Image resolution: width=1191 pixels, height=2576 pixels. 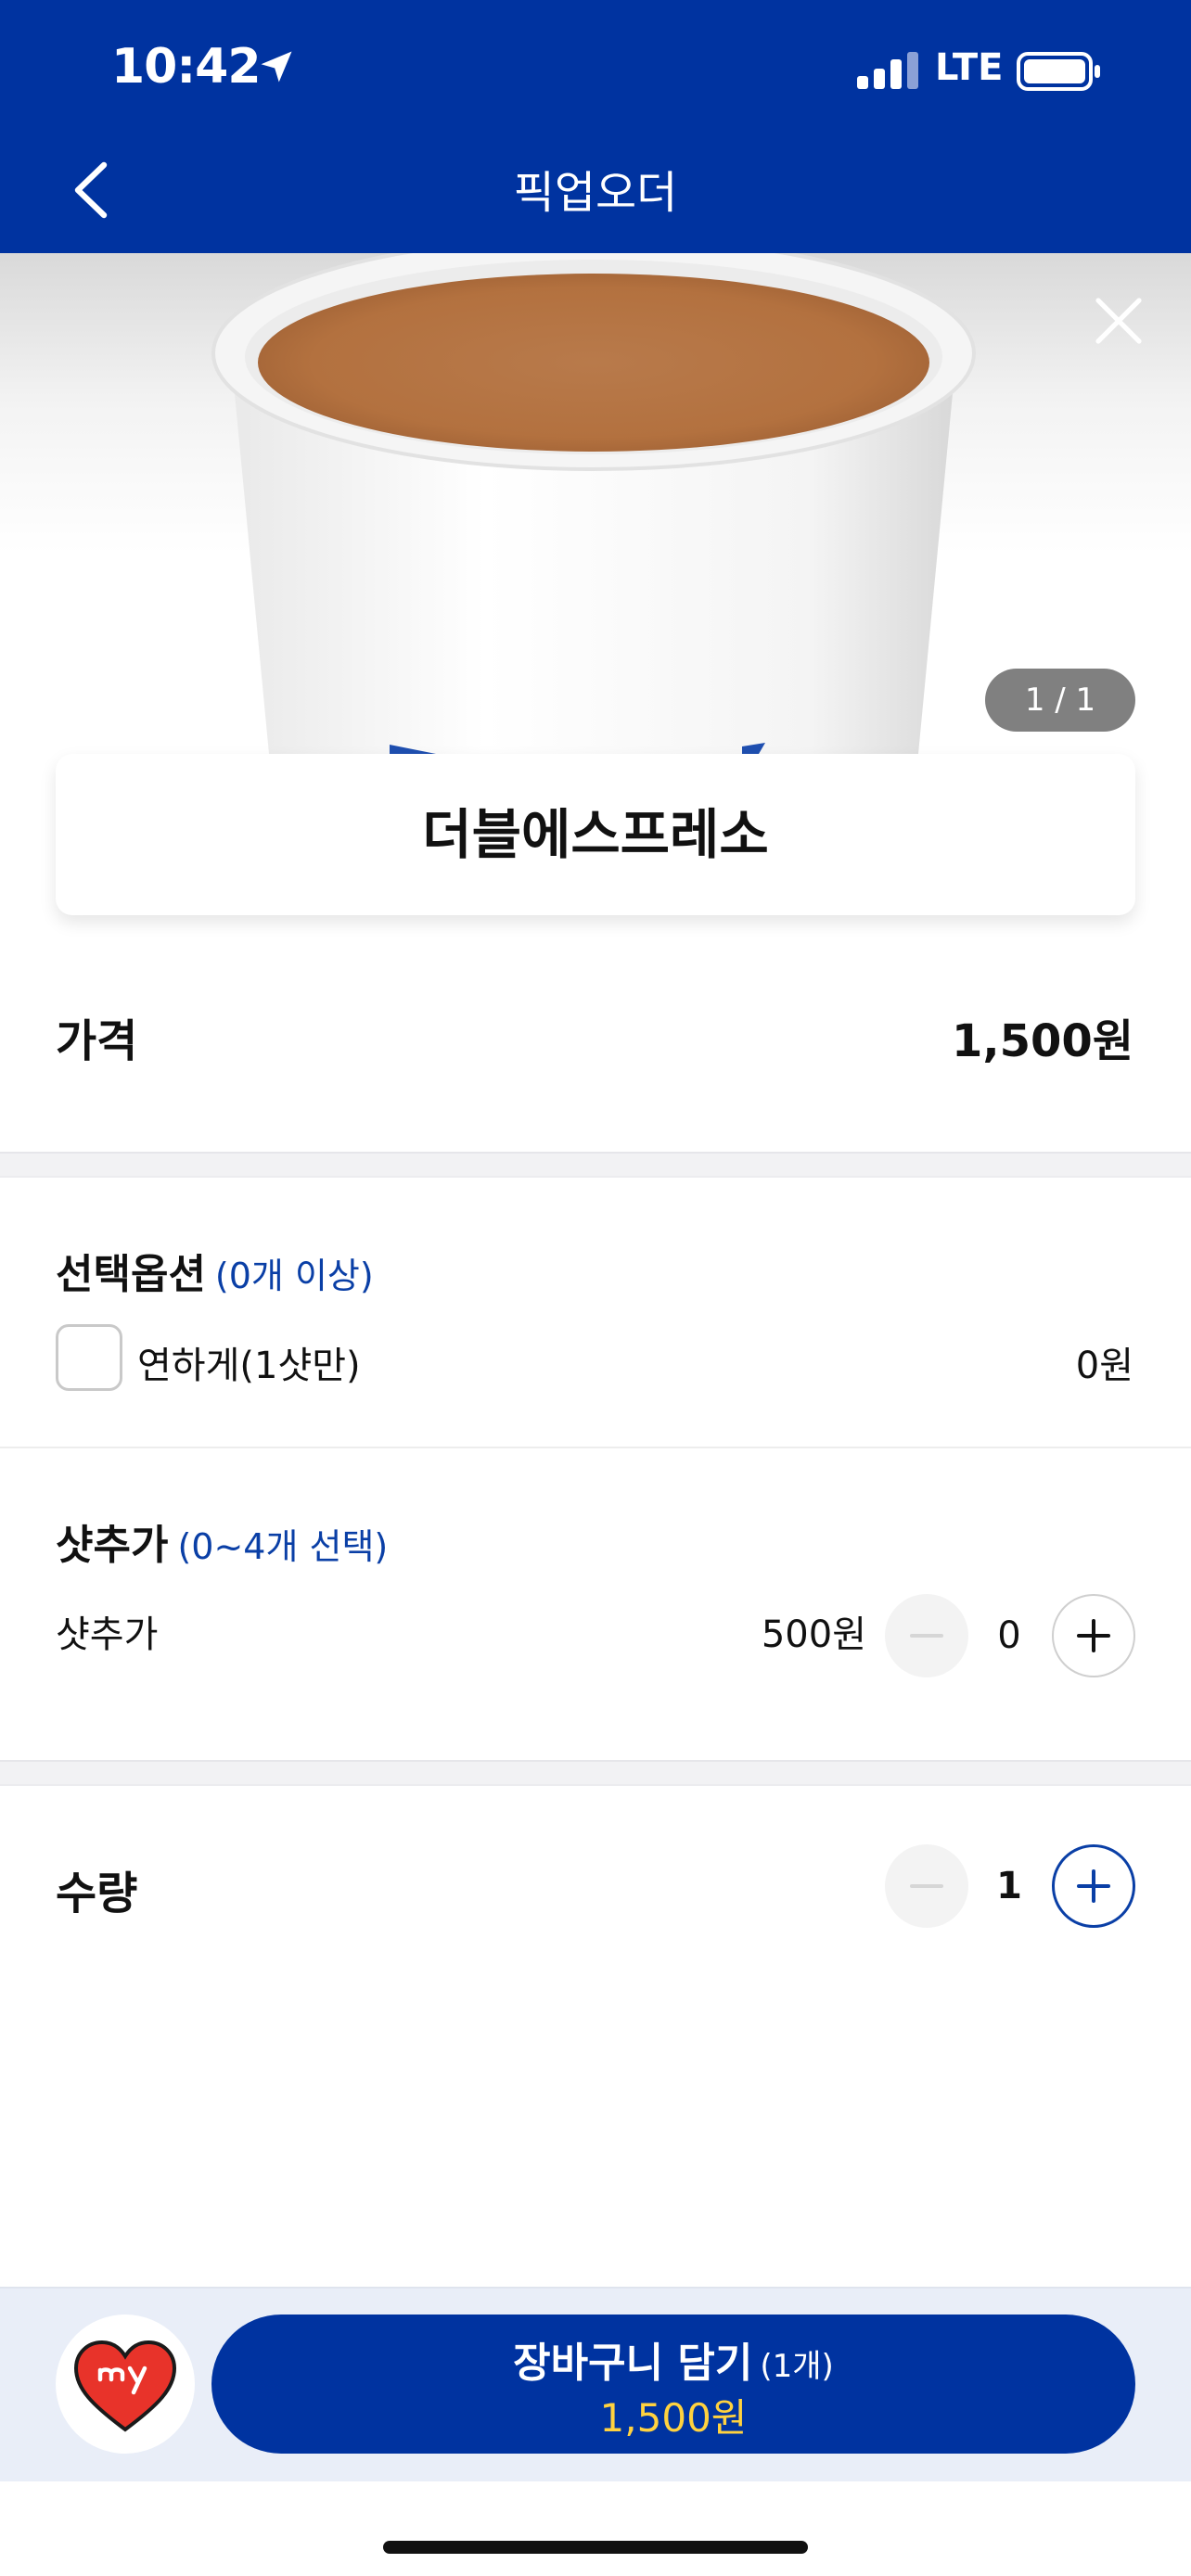 What do you see at coordinates (797, 2366) in the screenshot?
I see `cart-item-count: (1개)` at bounding box center [797, 2366].